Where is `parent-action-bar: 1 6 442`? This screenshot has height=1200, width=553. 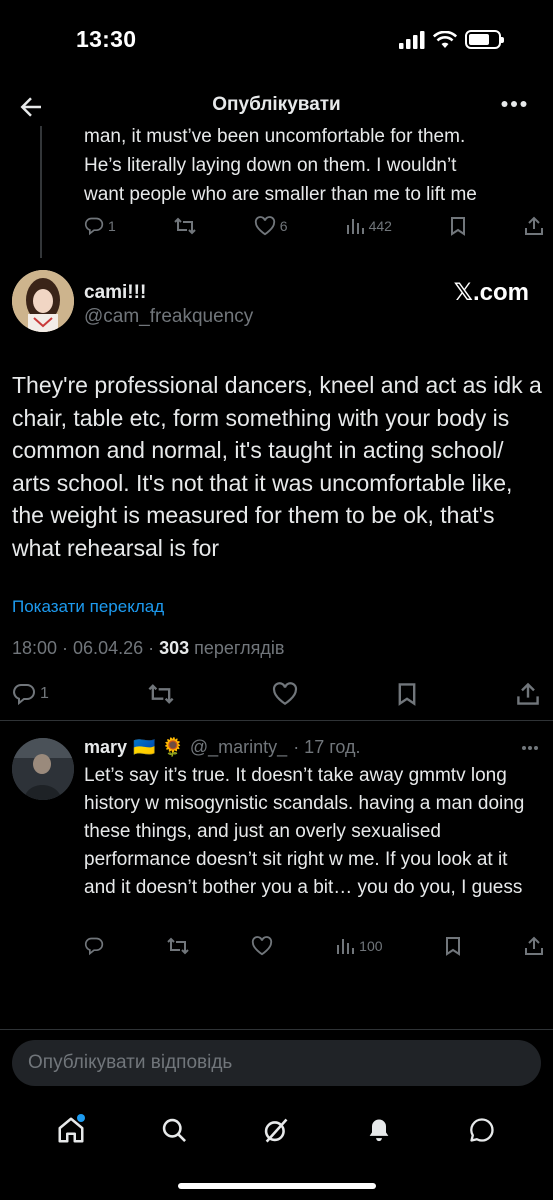 parent-action-bar: 1 6 442 is located at coordinates (314, 226).